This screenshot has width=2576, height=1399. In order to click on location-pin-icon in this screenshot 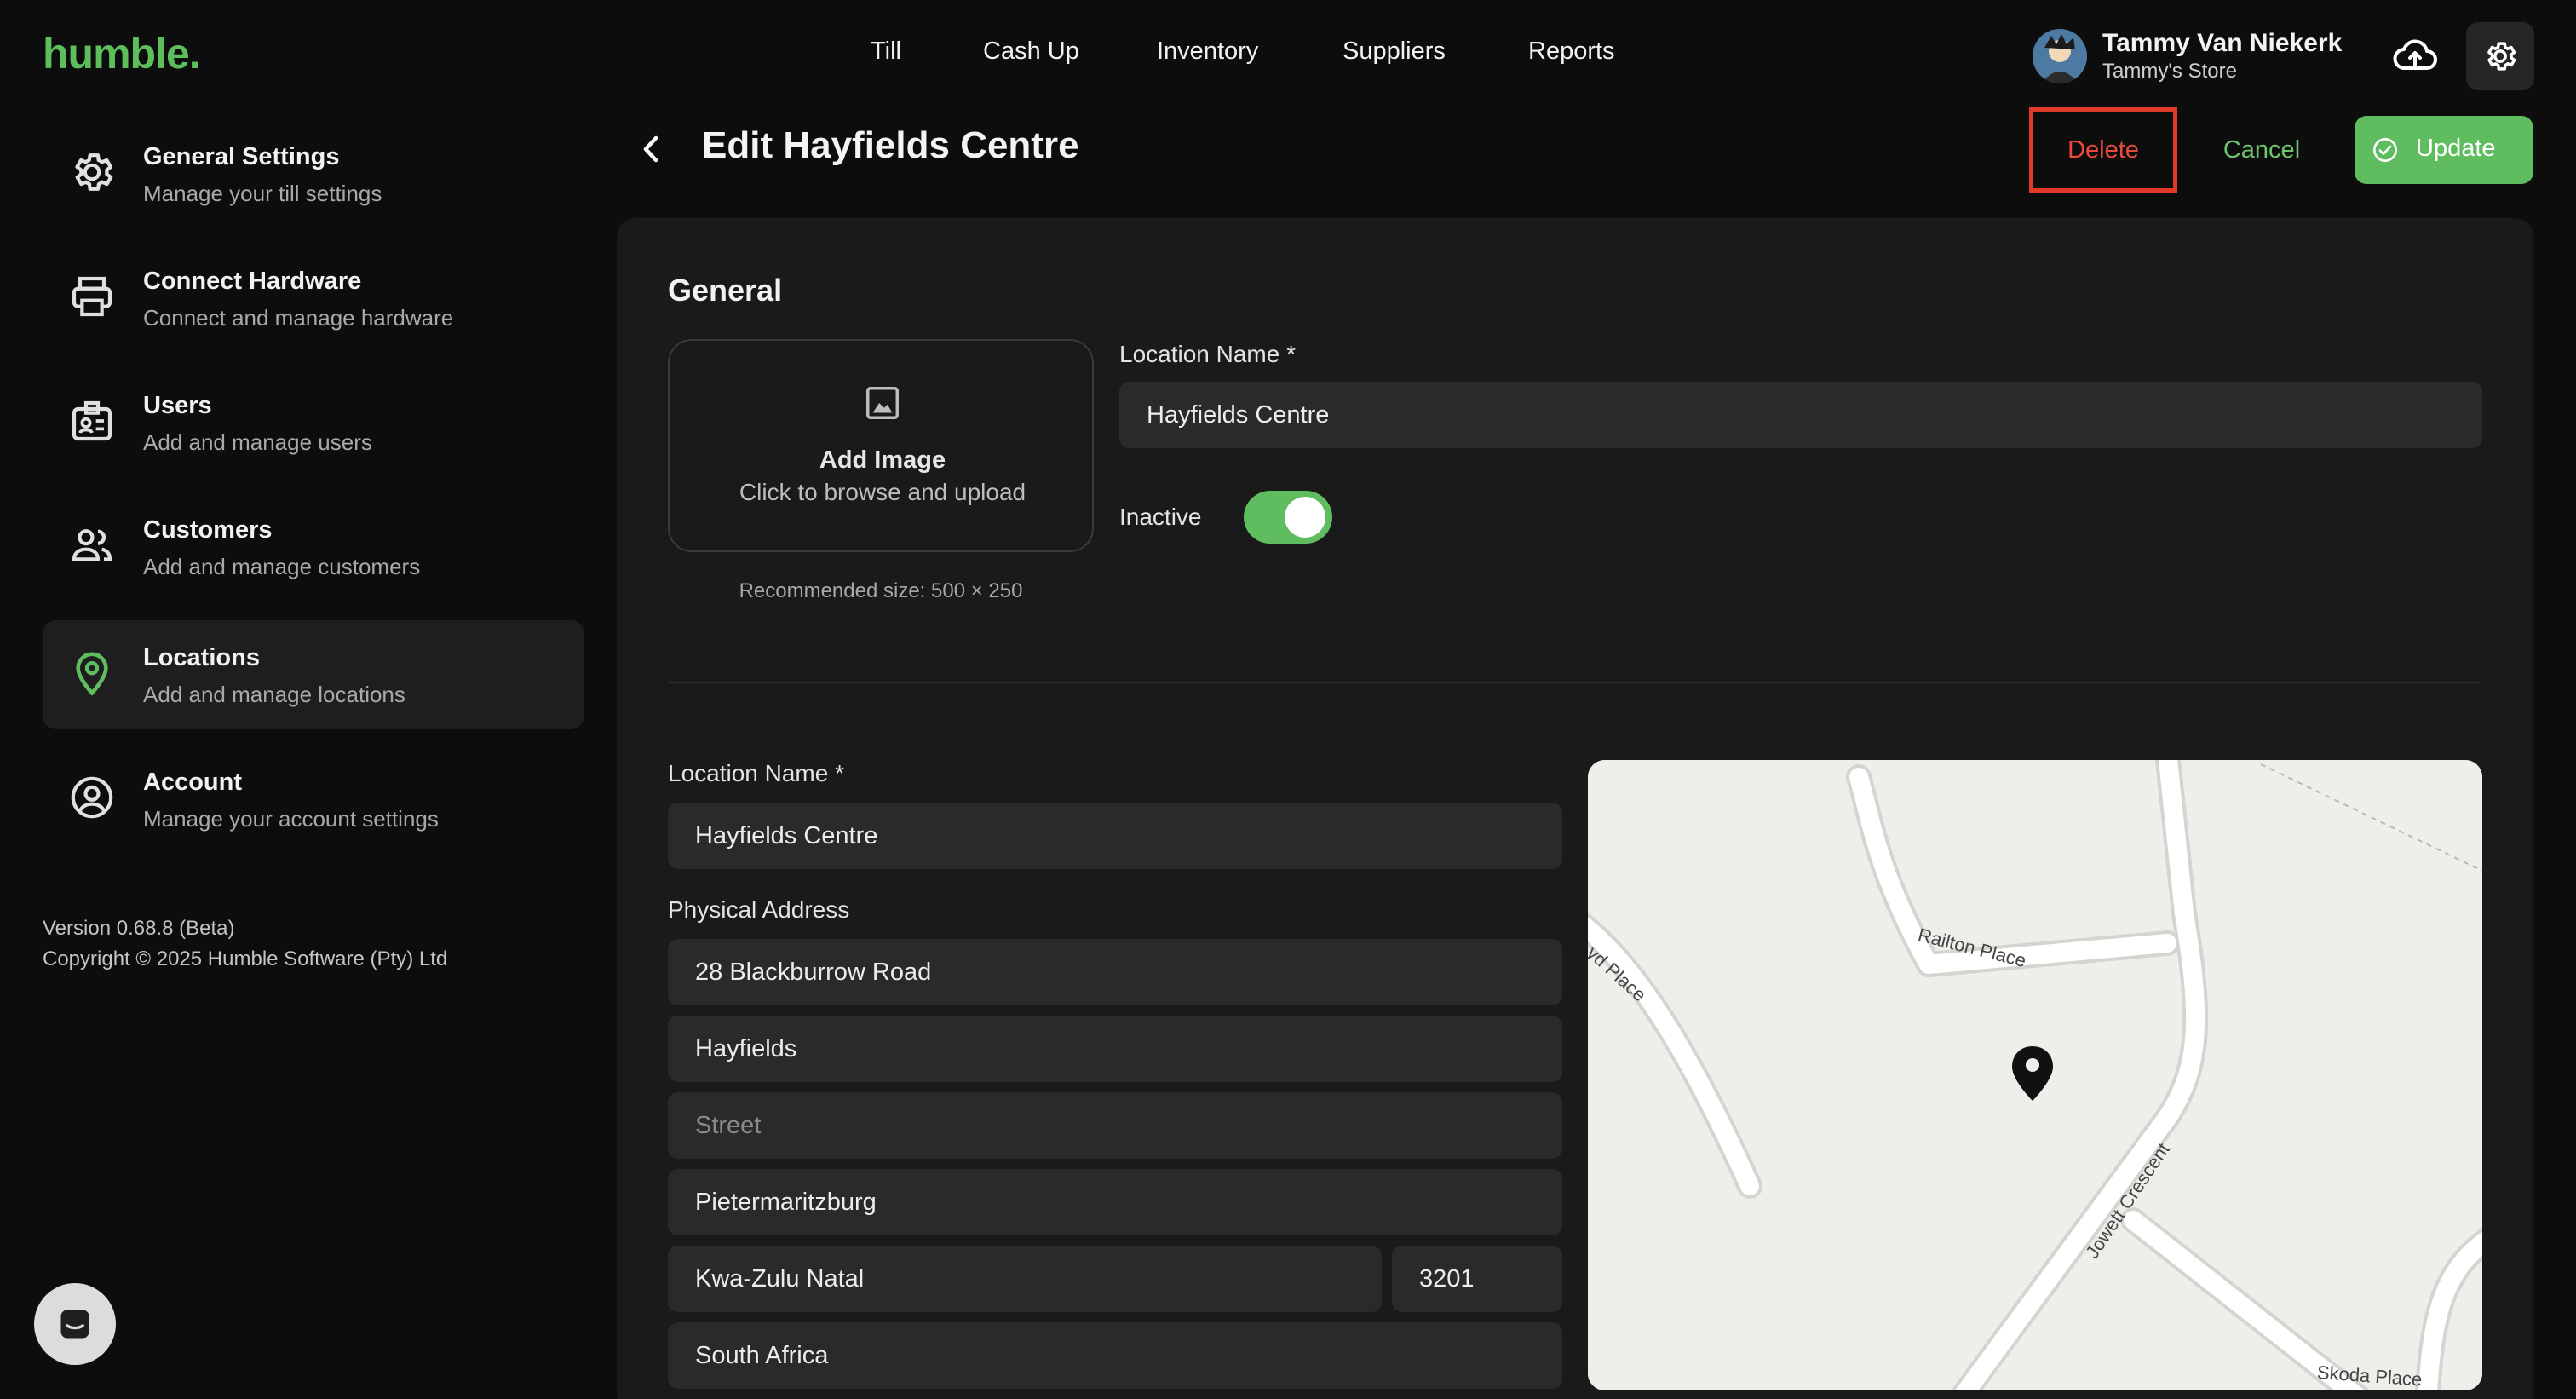, I will do `click(92, 674)`.